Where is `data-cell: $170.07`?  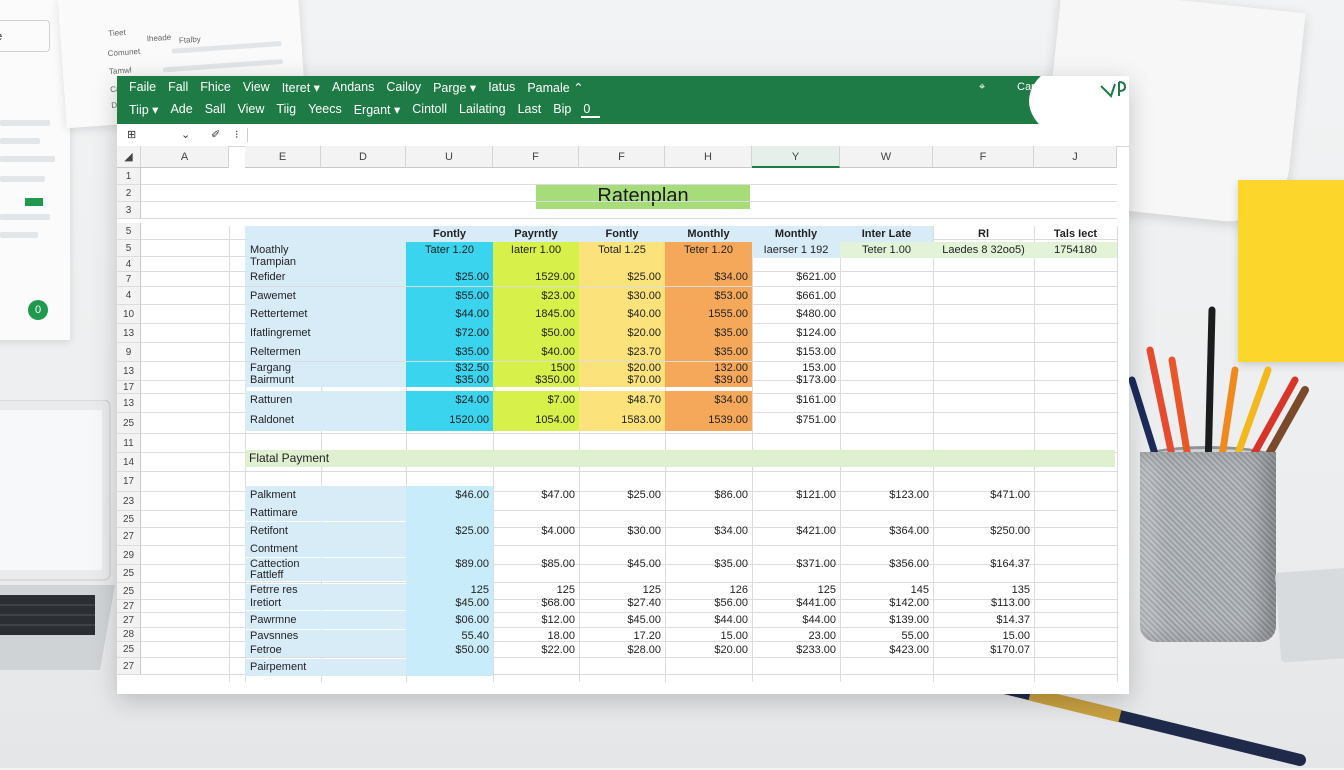 data-cell: $170.07 is located at coordinates (983, 650).